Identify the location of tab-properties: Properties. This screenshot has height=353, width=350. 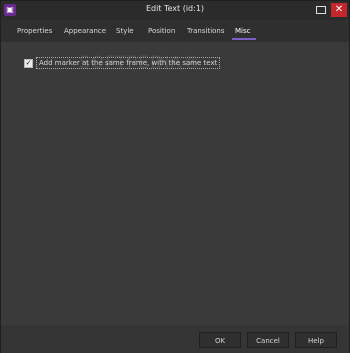
(34, 31).